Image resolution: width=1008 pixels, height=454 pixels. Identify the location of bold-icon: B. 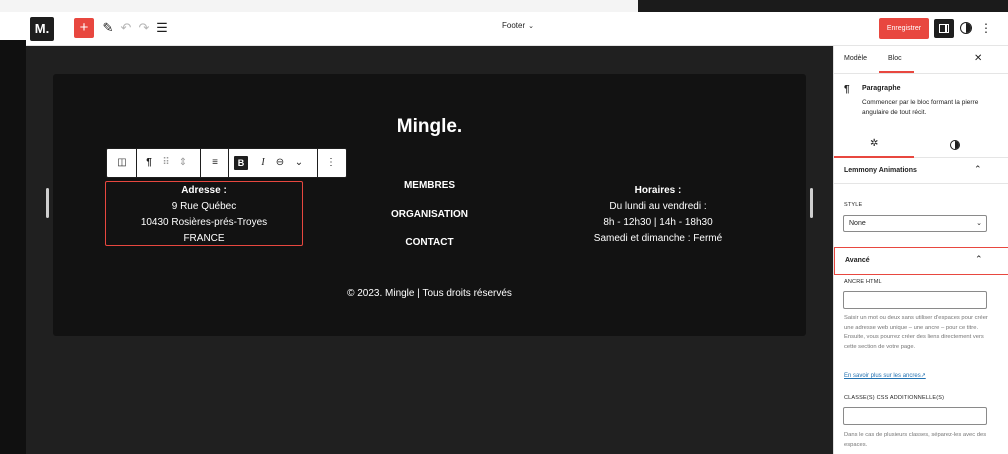
(241, 163).